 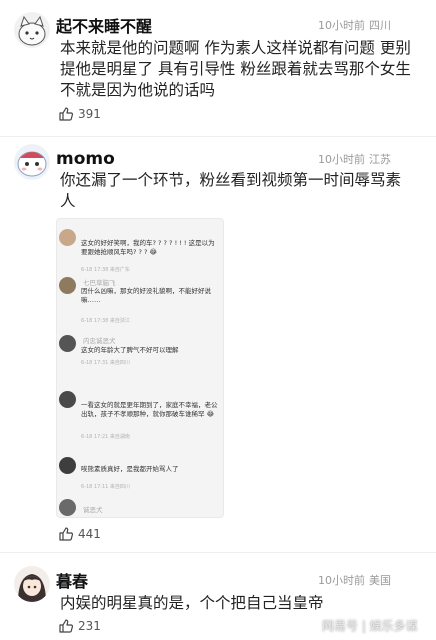 What do you see at coordinates (105, 487) in the screenshot?
I see `embedded-comment-meta: 6-18 17:11 来自四川` at bounding box center [105, 487].